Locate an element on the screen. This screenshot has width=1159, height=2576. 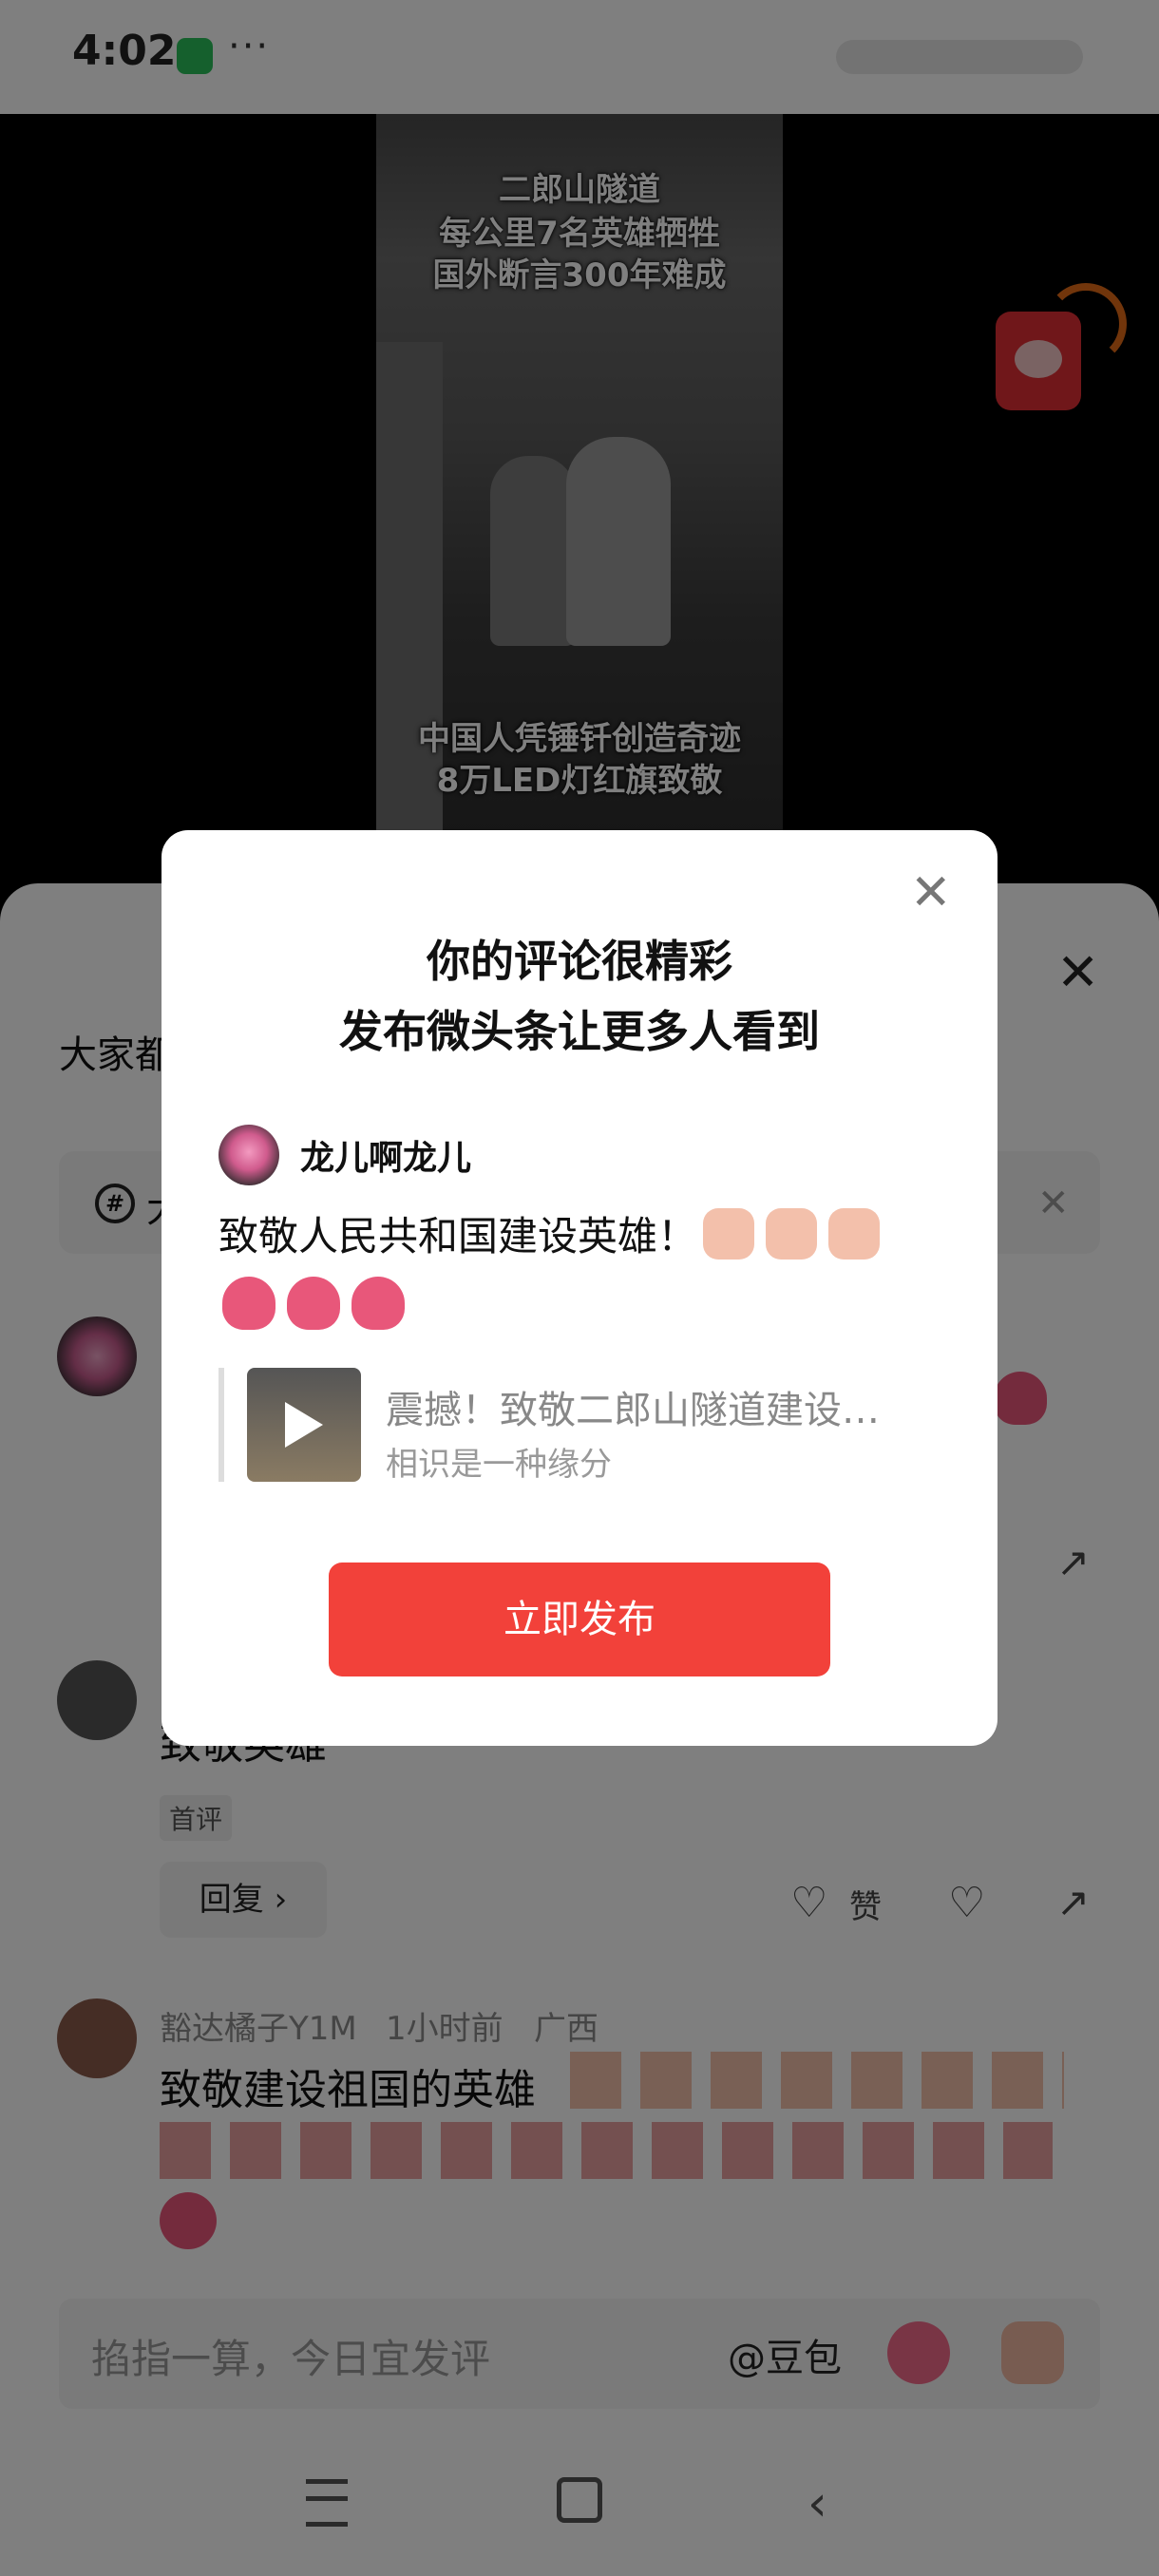
publish-button: 立即发布 is located at coordinates (579, 1619).